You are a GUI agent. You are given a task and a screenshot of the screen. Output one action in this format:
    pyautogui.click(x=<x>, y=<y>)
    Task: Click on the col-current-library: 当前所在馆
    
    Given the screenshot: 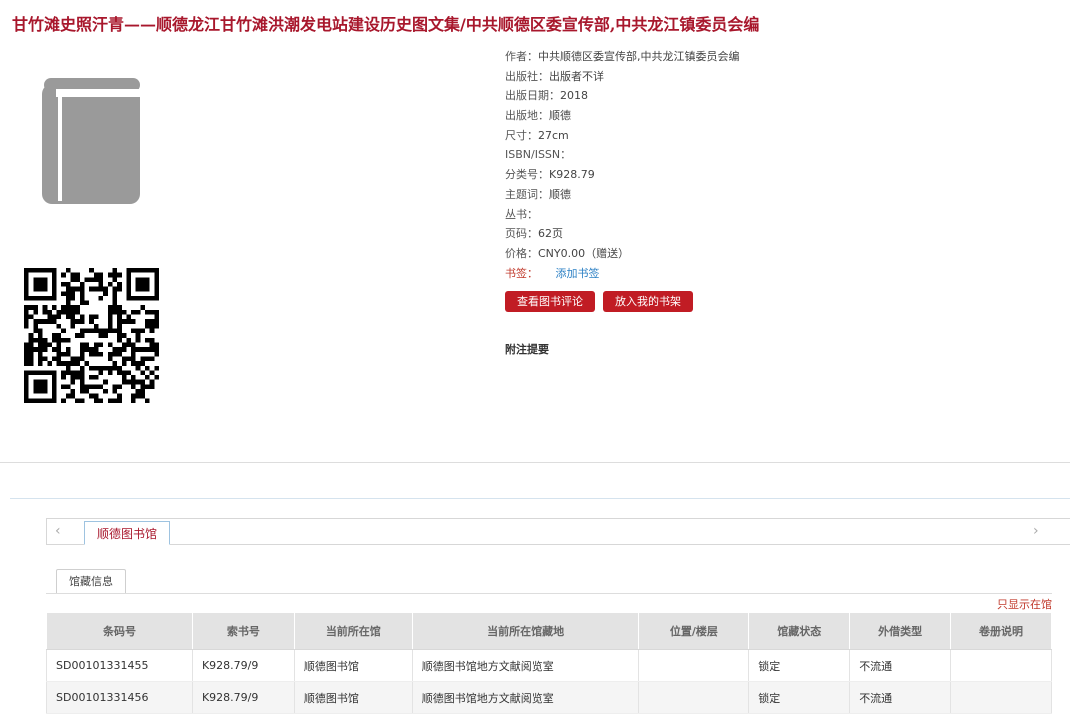 What is the action you would take?
    pyautogui.click(x=353, y=631)
    